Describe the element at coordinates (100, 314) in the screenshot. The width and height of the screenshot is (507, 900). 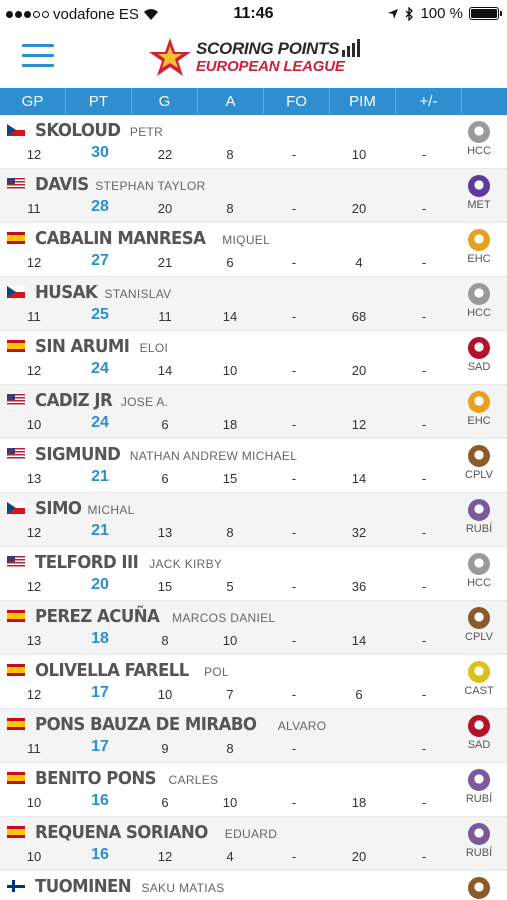
I see `stat-pt: 25` at that location.